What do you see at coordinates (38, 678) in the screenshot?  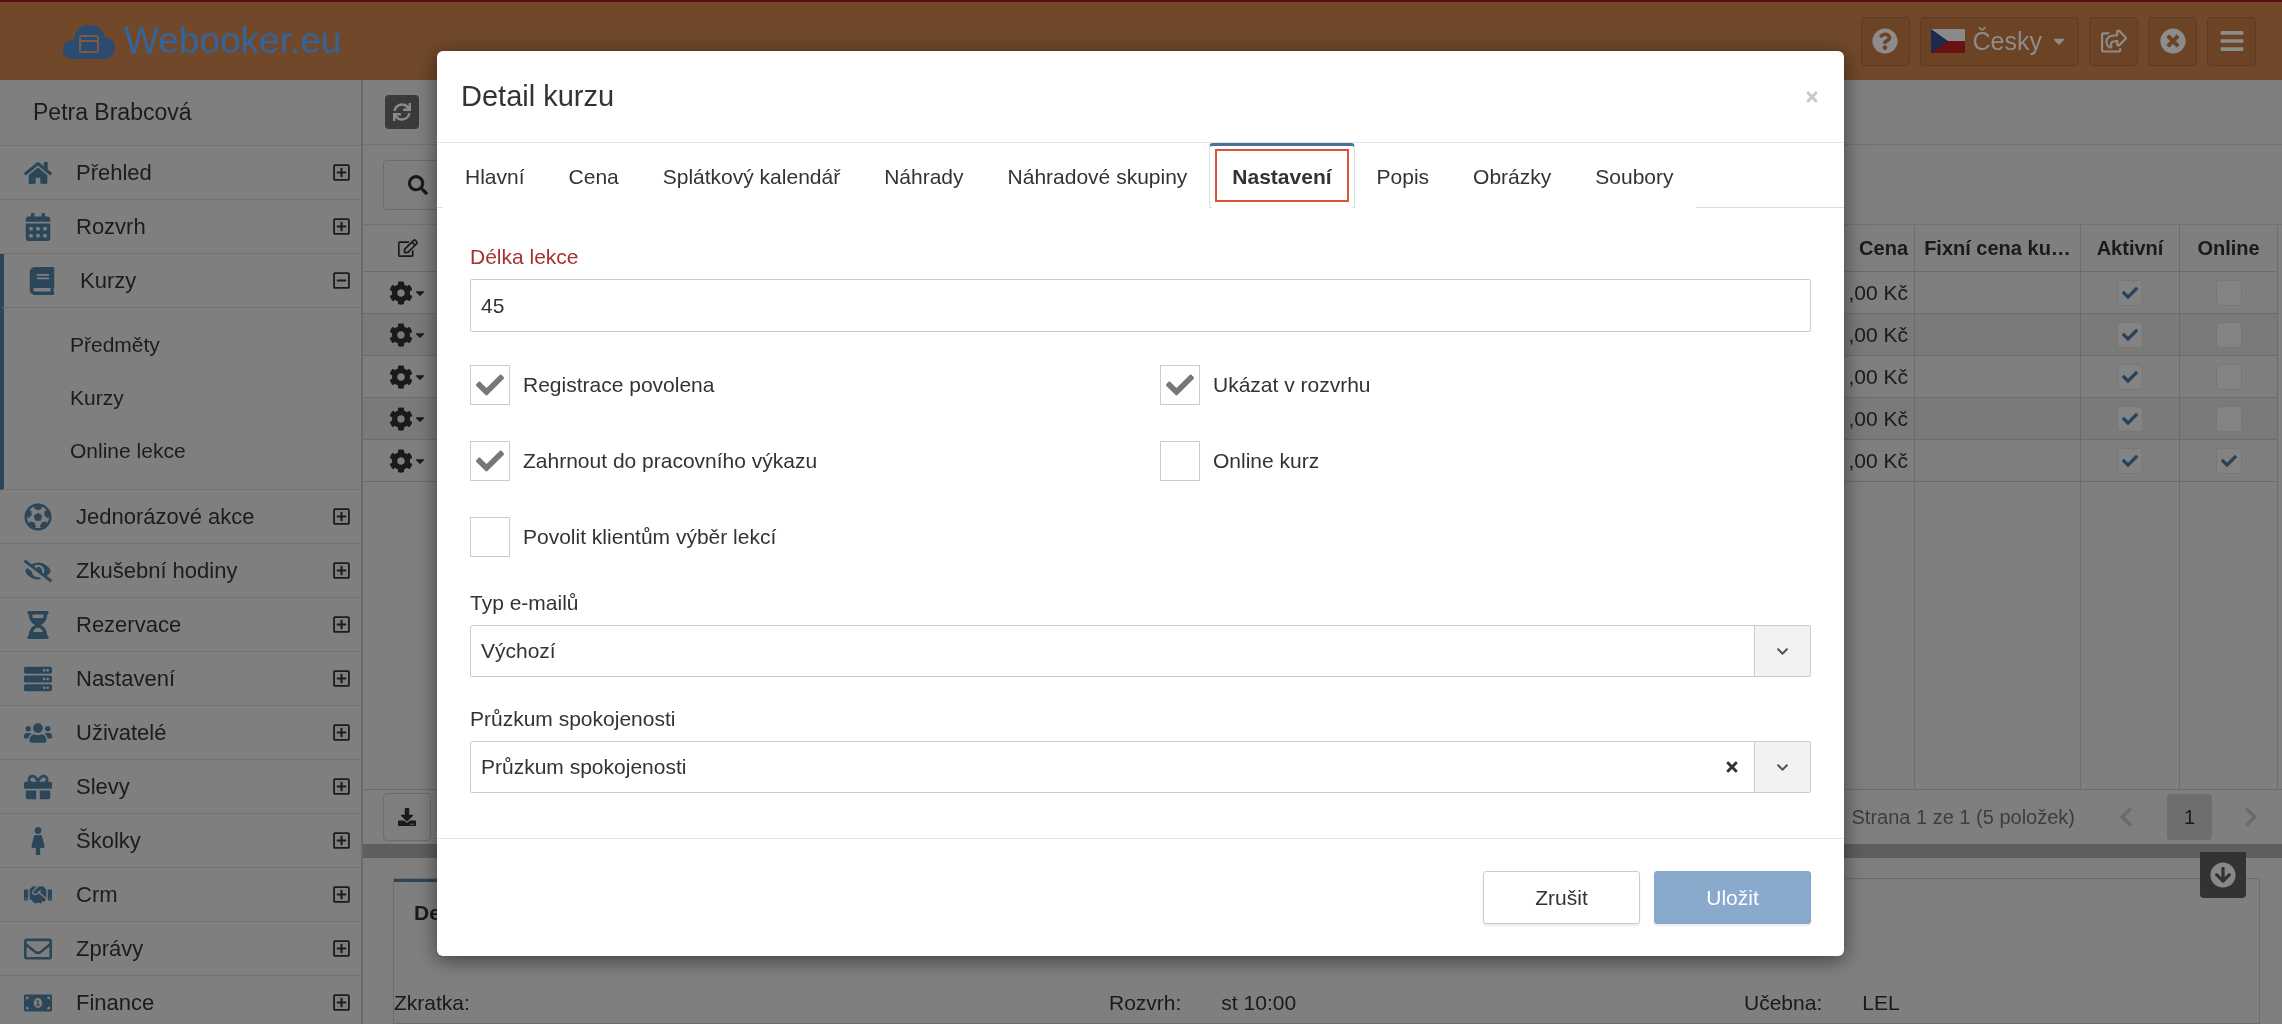 I see `stack-icon` at bounding box center [38, 678].